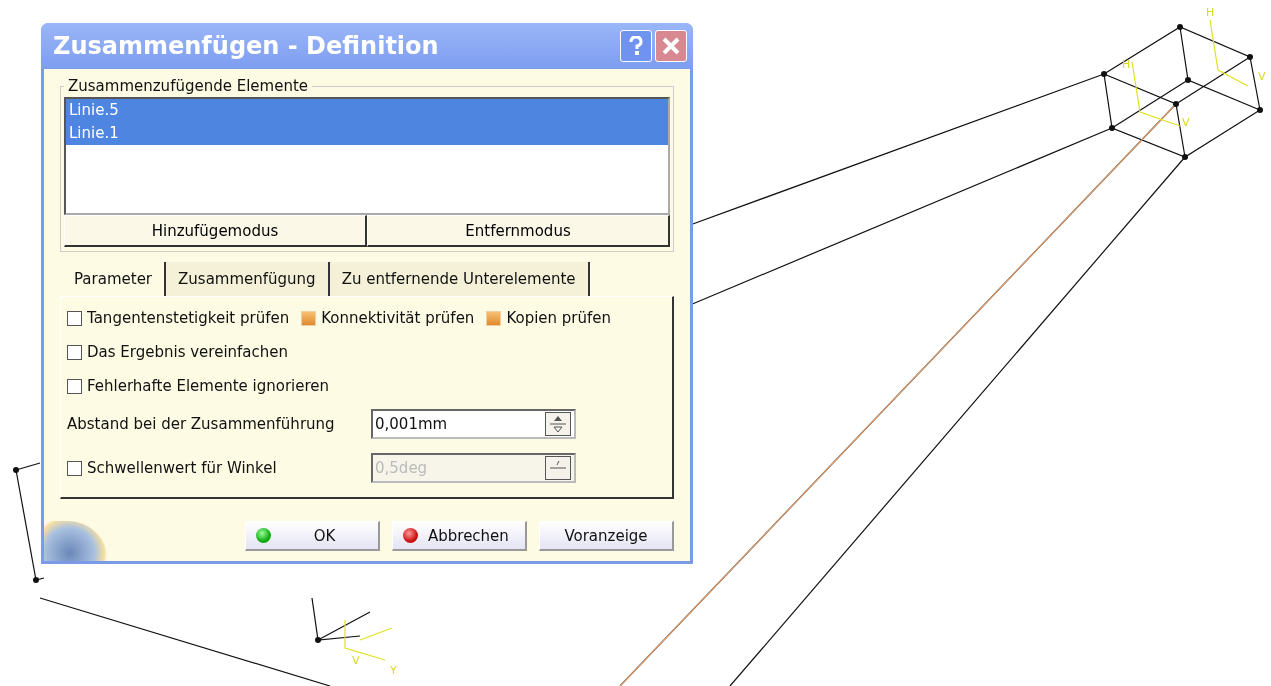 The width and height of the screenshot is (1271, 686). Describe the element at coordinates (459, 536) in the screenshot. I see `dialog-button: Abbrechen` at that location.